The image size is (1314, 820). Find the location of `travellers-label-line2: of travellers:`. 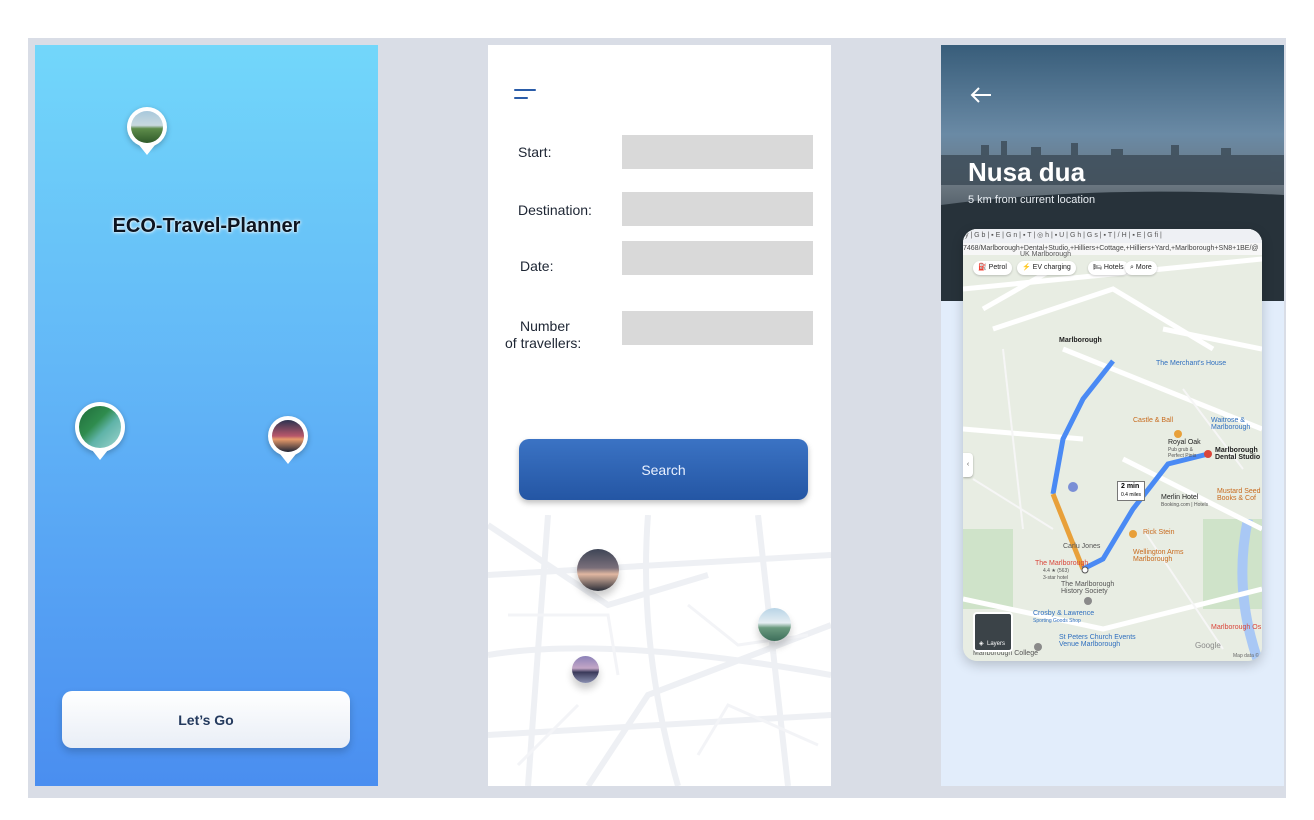

travellers-label-line2: of travellers: is located at coordinates (543, 343).